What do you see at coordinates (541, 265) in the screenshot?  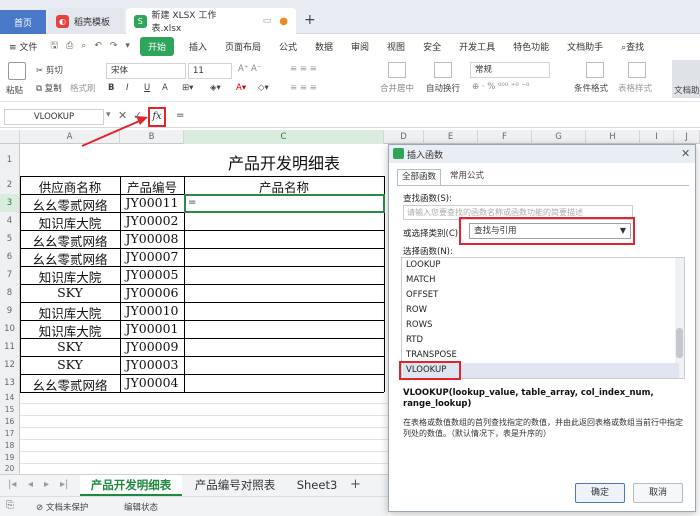 I see `function-item: LOOKUP` at bounding box center [541, 265].